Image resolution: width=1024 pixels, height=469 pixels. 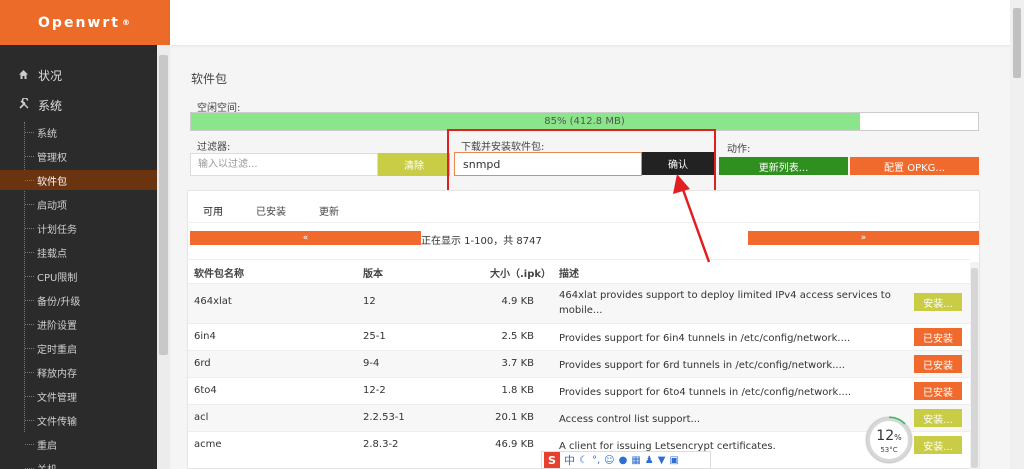 What do you see at coordinates (90, 444) in the screenshot?
I see `sidebar-subitem: 重启` at bounding box center [90, 444].